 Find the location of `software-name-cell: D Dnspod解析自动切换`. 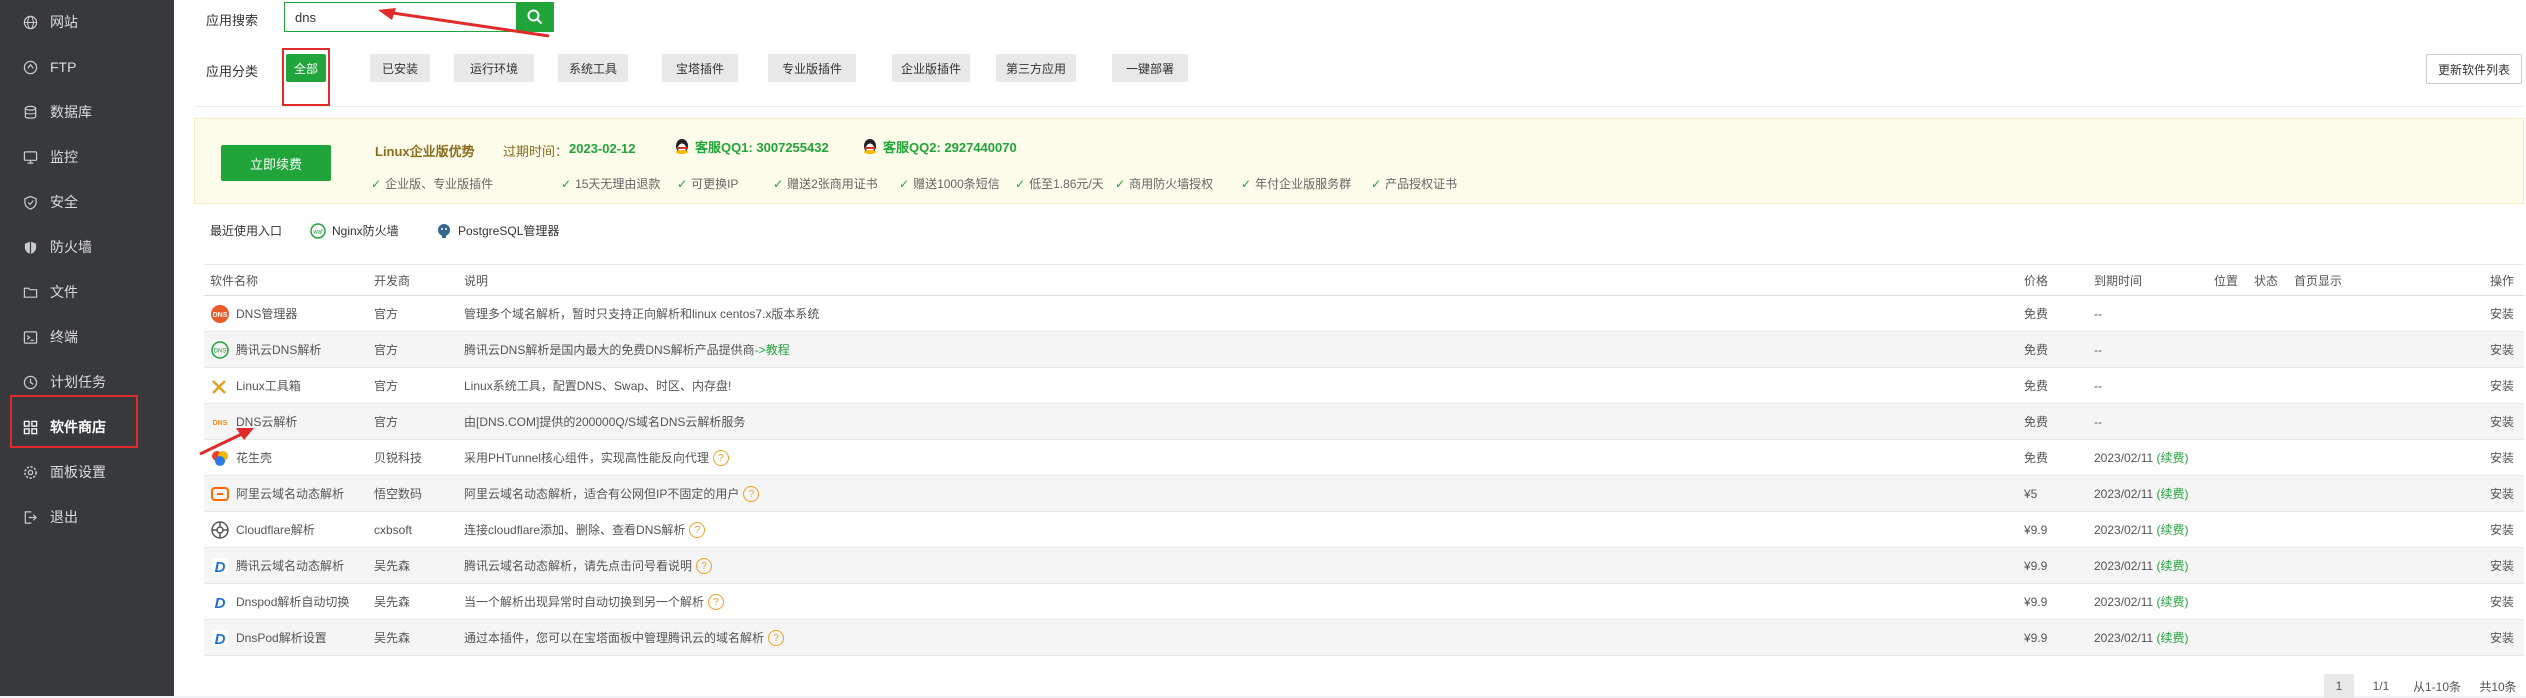

software-name-cell: D Dnspod解析自动切换 is located at coordinates (286, 601).